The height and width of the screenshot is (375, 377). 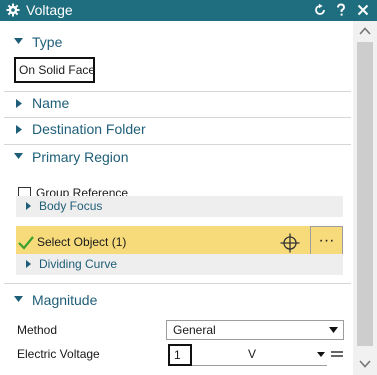 I want to click on dividing-curve-label: Dividing Curve, so click(x=78, y=264).